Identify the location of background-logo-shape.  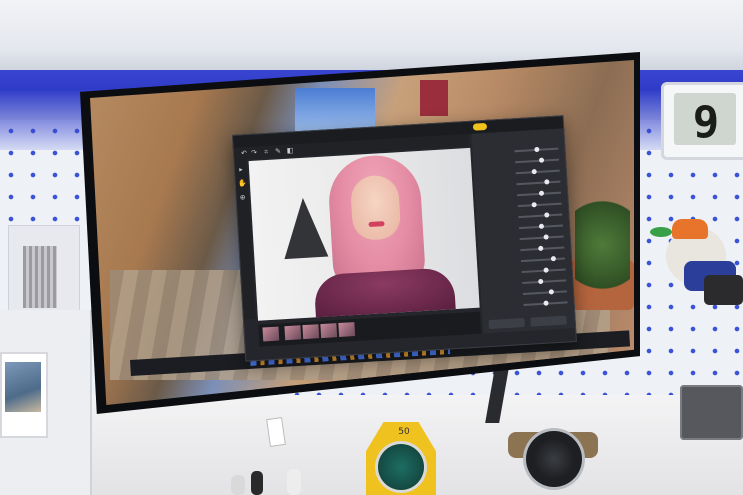
(304, 228).